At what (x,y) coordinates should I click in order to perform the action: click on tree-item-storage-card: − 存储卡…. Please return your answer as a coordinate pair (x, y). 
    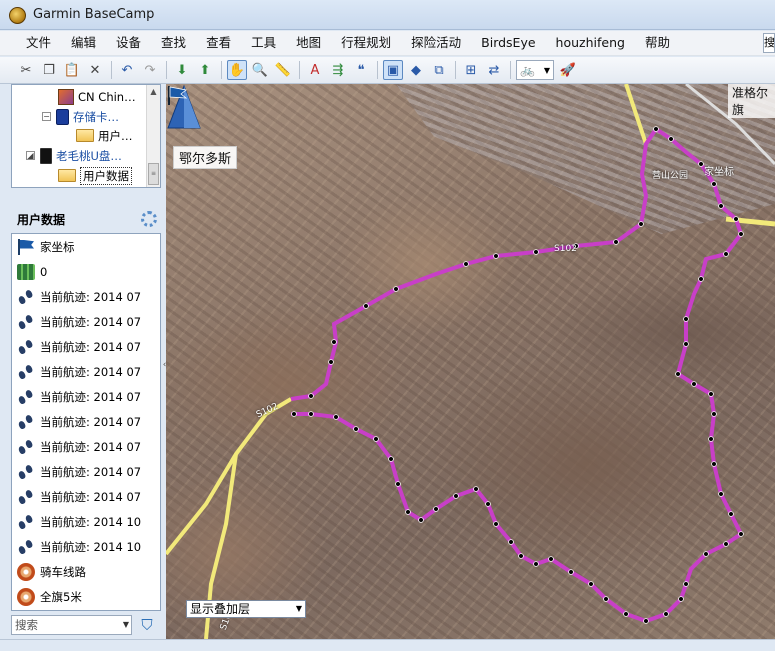
    Looking at the image, I should click on (80, 116).